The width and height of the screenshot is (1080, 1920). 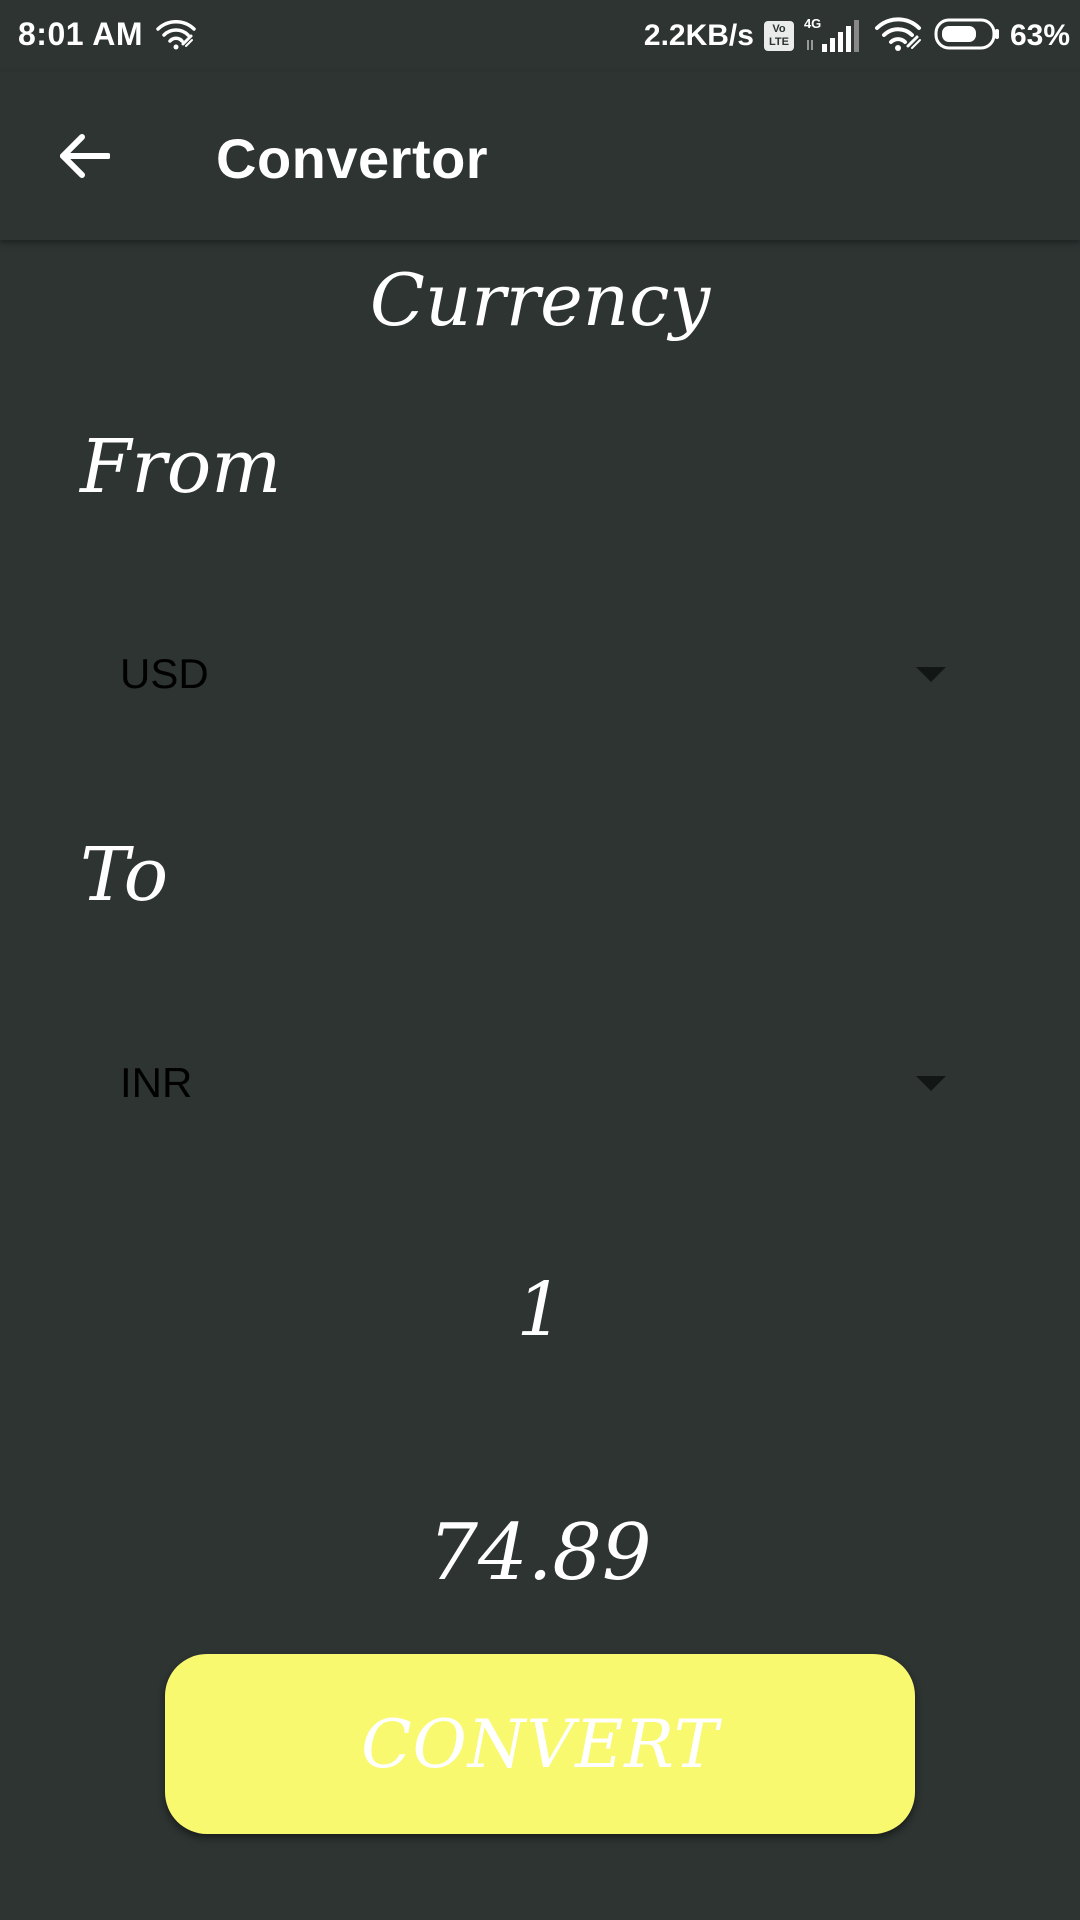 What do you see at coordinates (181, 467) in the screenshot?
I see `from-label: From` at bounding box center [181, 467].